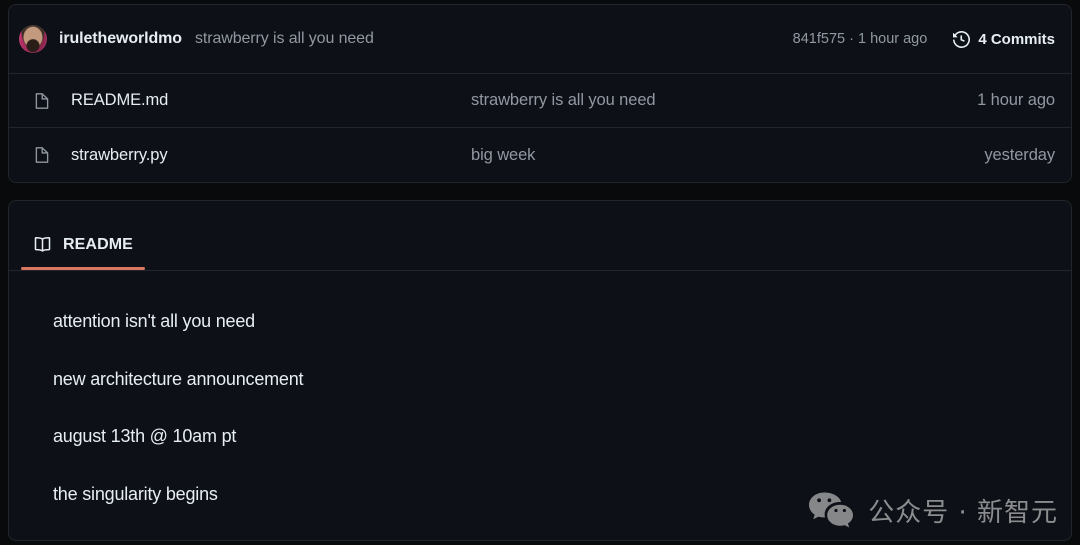  I want to click on file-updated-time: 1 hour ago, so click(1016, 100).